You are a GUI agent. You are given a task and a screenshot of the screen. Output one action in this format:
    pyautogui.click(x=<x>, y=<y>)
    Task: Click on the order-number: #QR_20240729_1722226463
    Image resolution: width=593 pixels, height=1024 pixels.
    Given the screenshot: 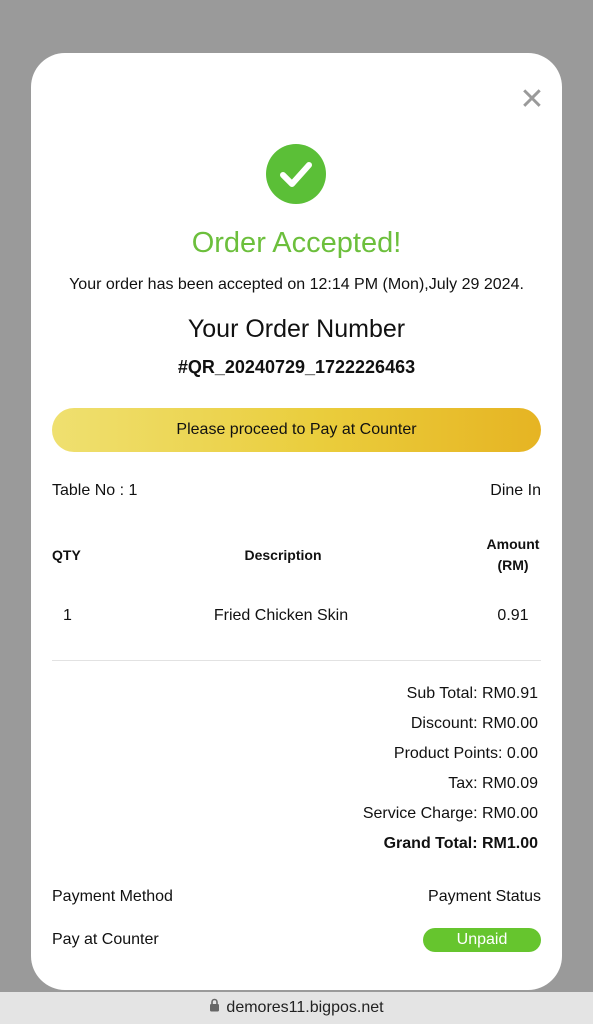 What is the action you would take?
    pyautogui.click(x=296, y=367)
    